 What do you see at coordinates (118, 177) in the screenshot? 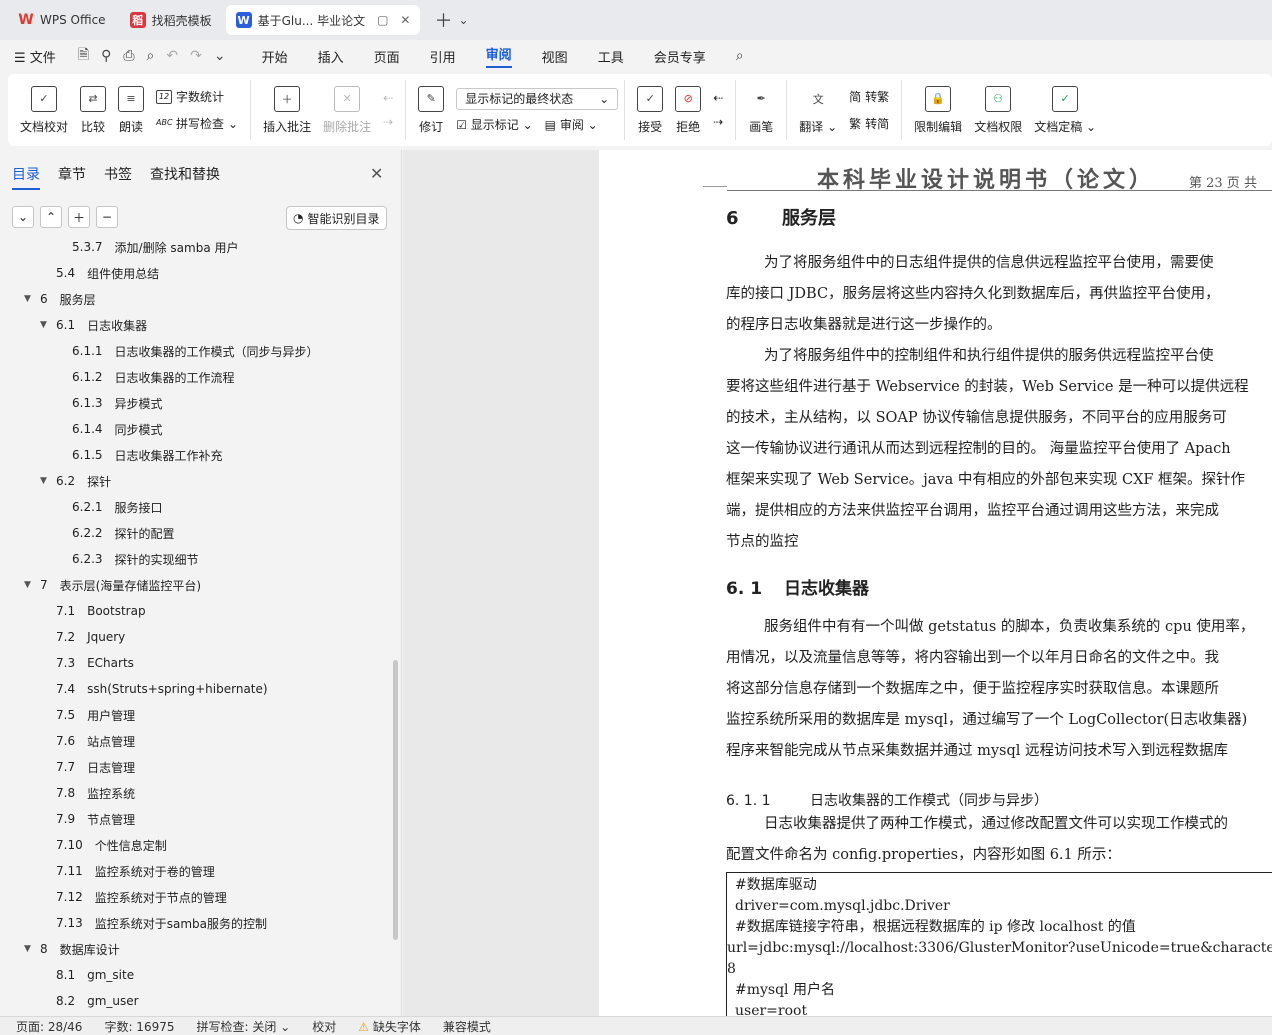
I see `tab-bookmarks: 书签` at bounding box center [118, 177].